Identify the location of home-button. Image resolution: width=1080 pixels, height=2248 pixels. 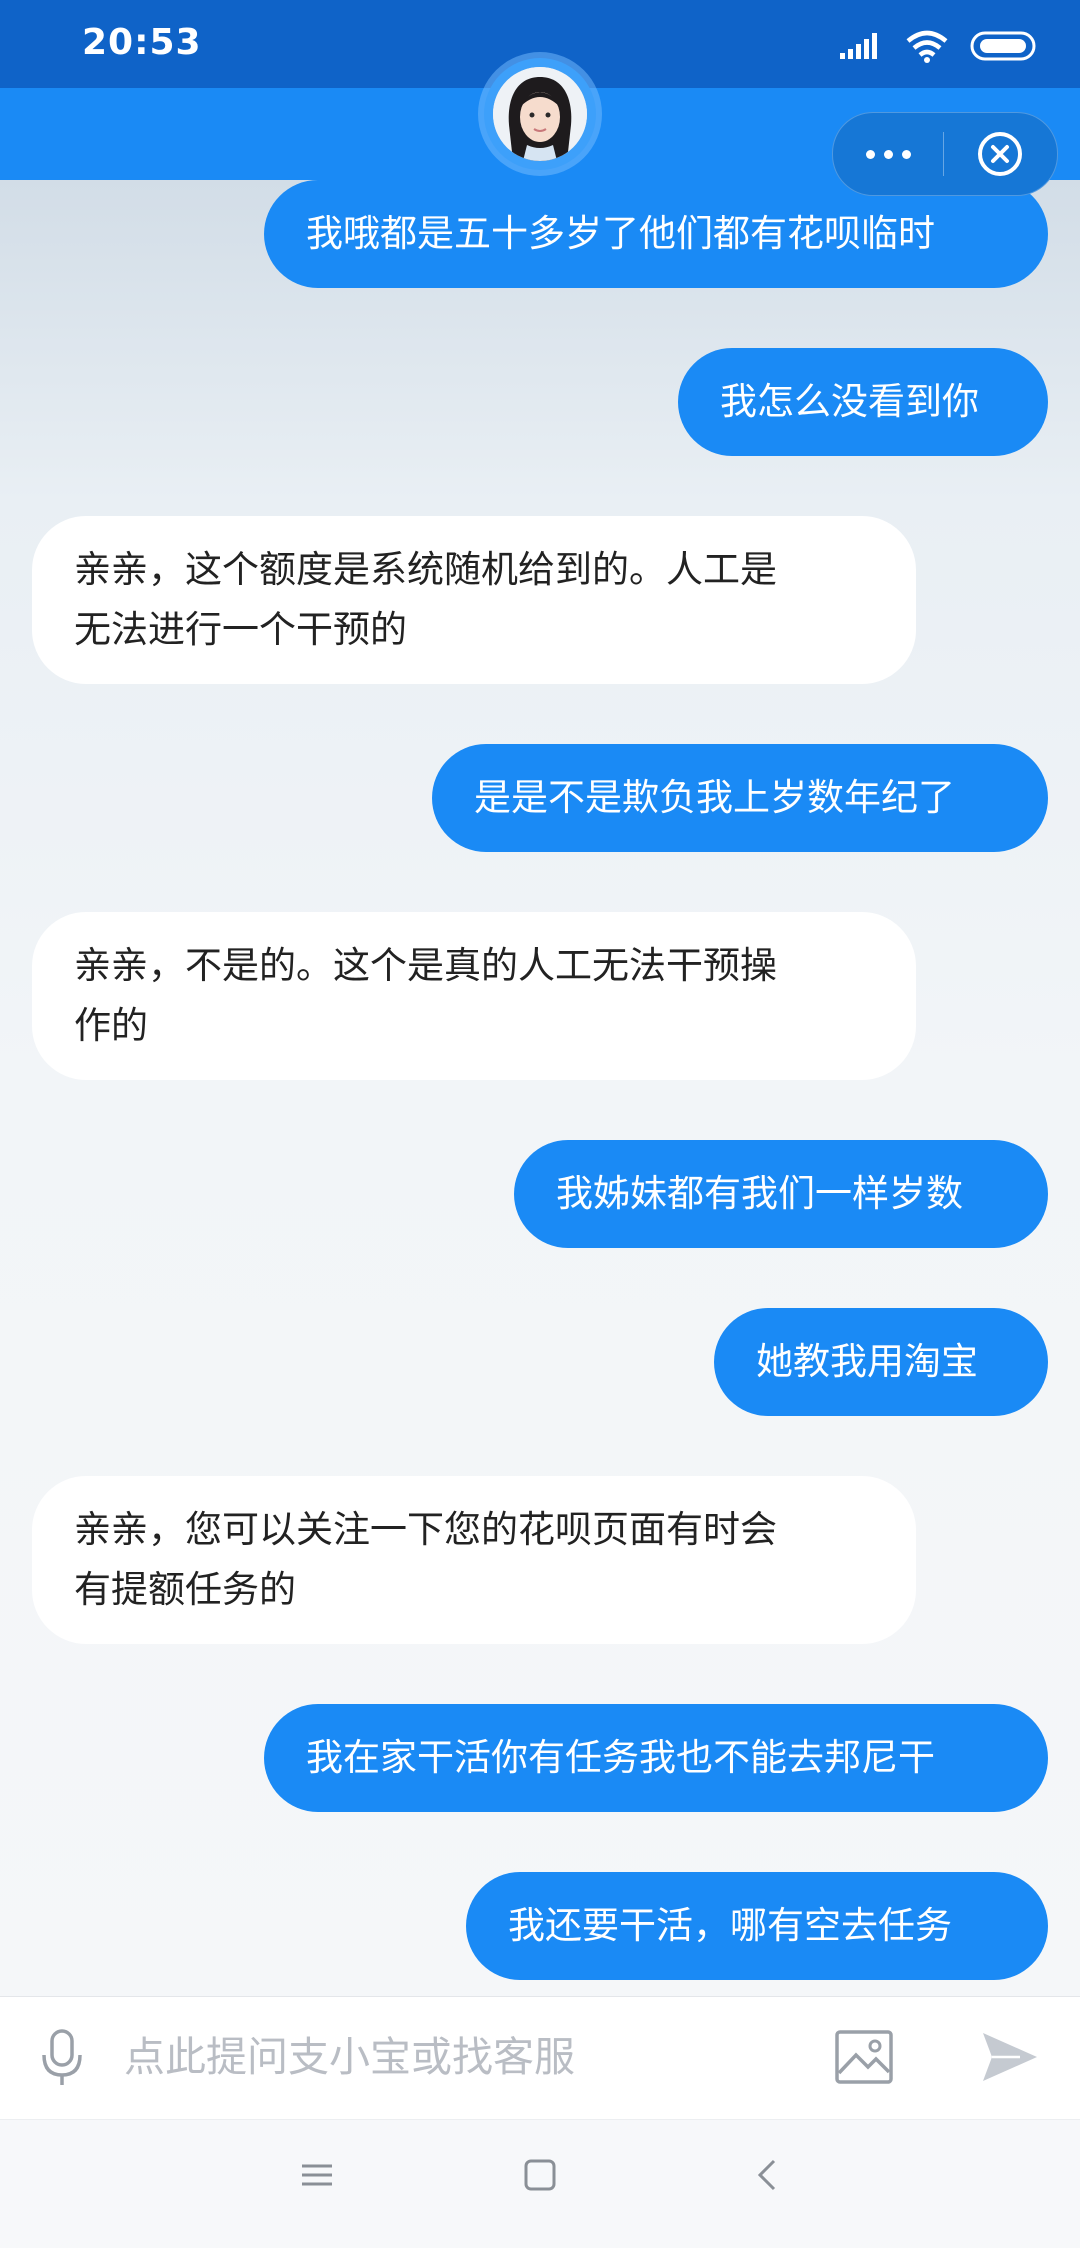
(540, 2177).